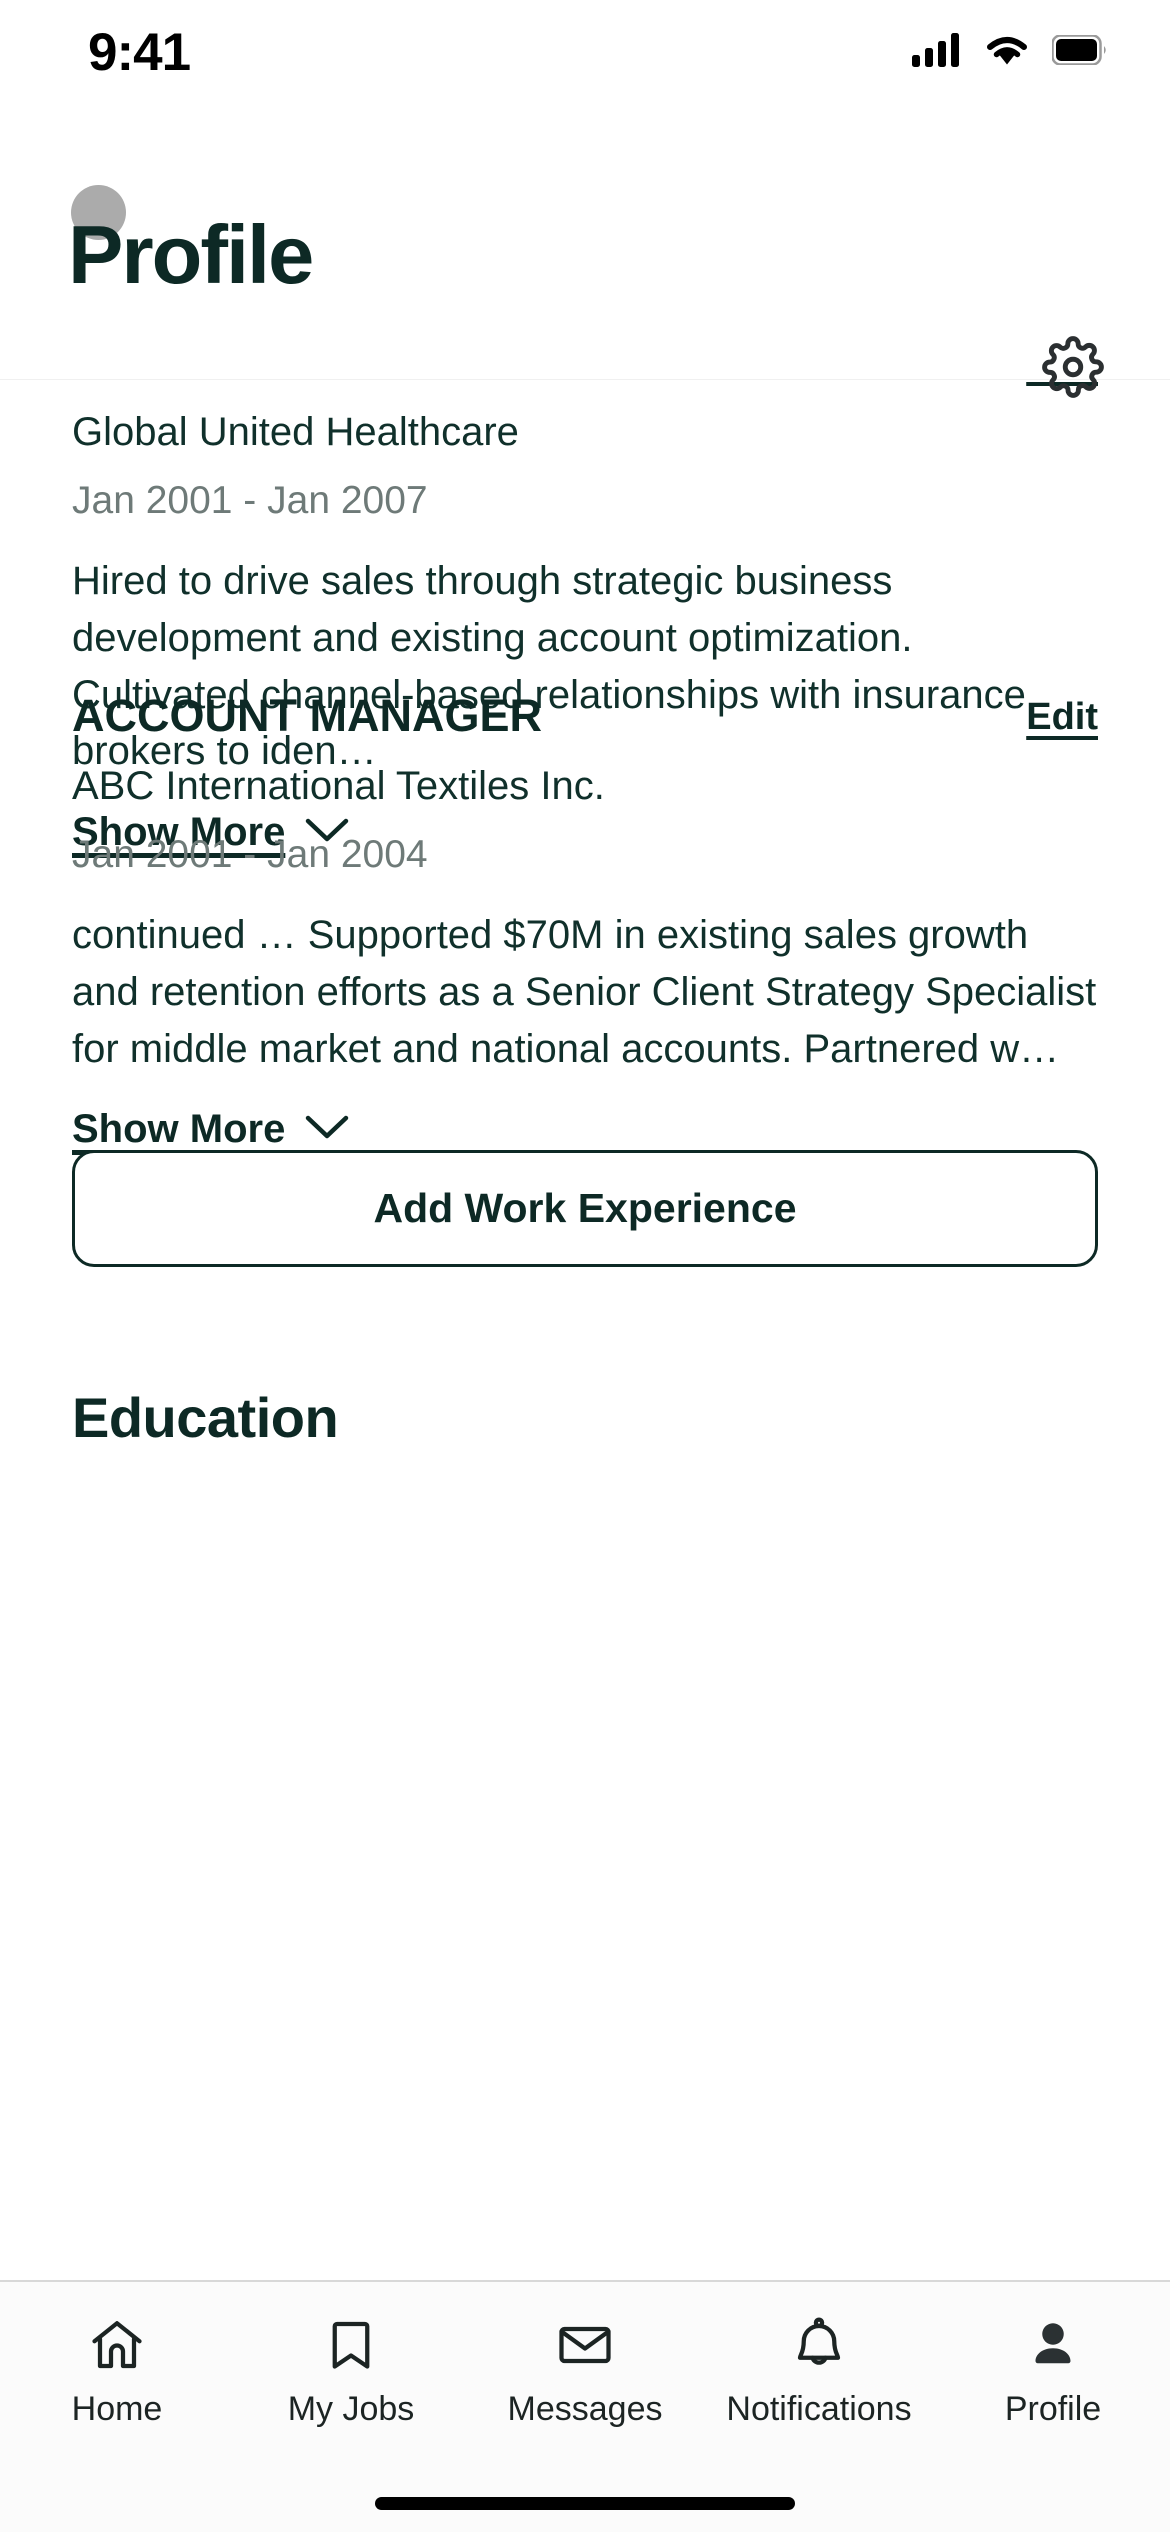 The width and height of the screenshot is (1170, 2532). I want to click on person-filled-icon, so click(1053, 2345).